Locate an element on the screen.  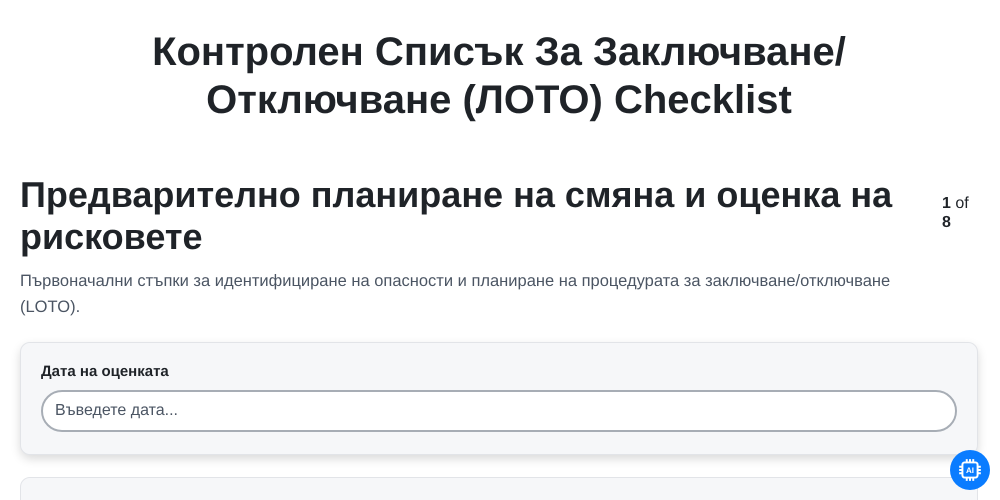
field-label: Дата на оценката is located at coordinates (105, 371).